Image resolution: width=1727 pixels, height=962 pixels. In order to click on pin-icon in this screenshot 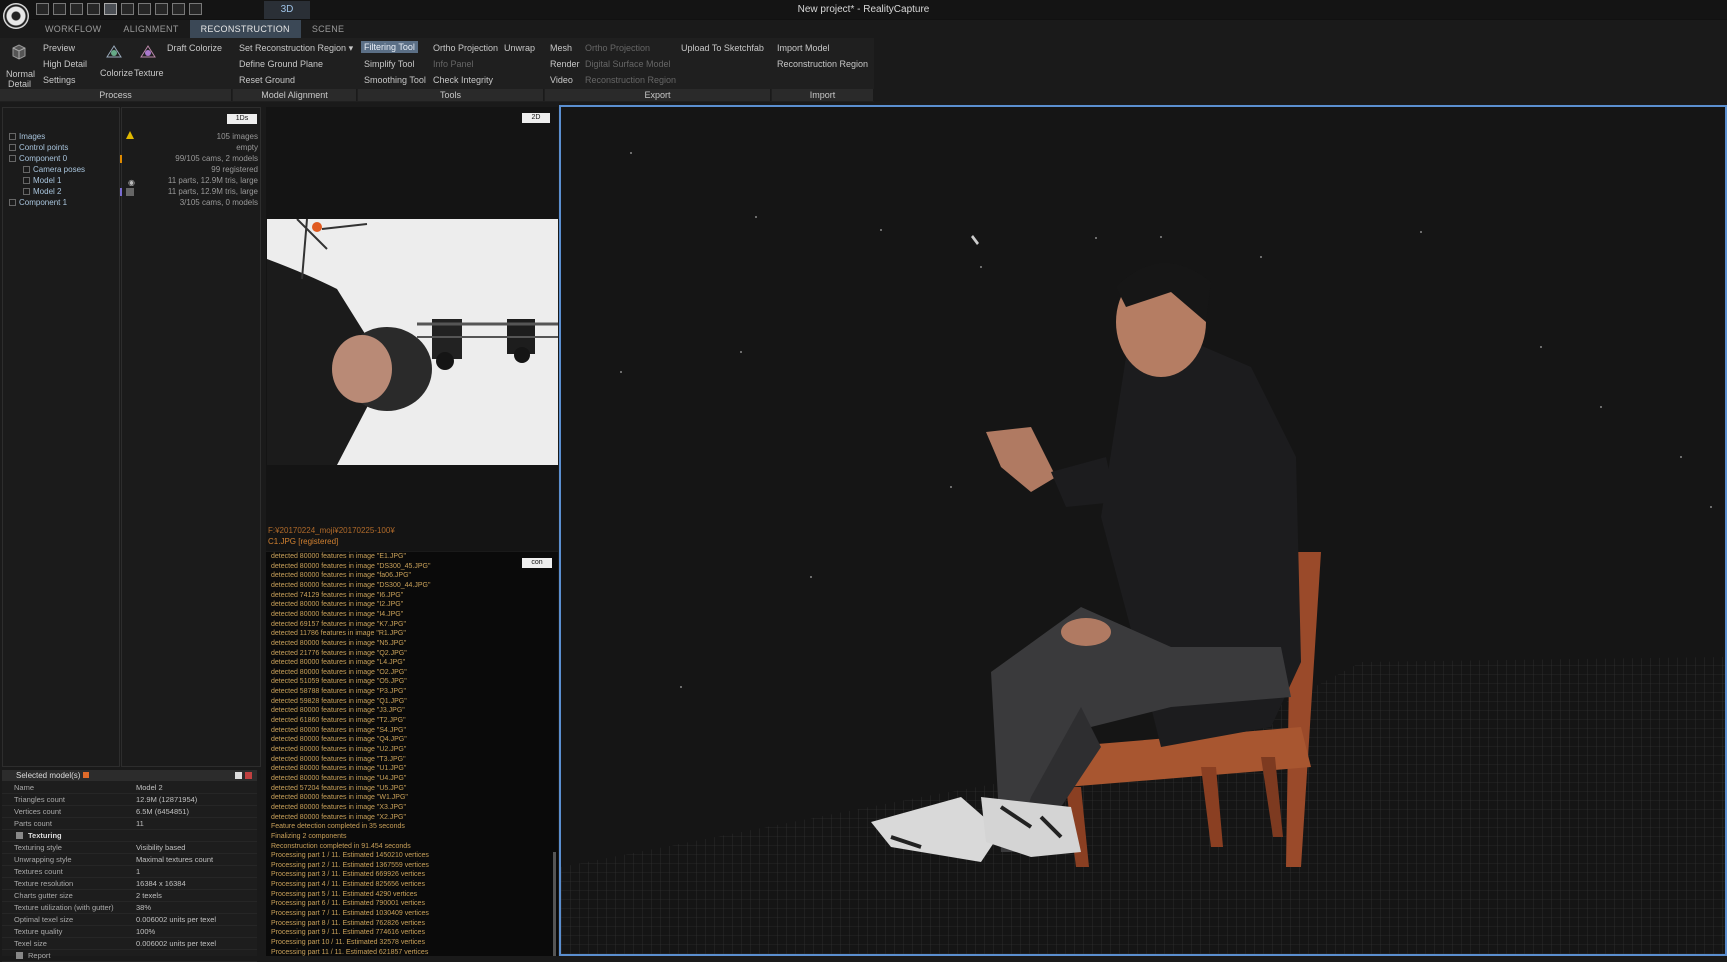, I will do `click(238, 775)`.